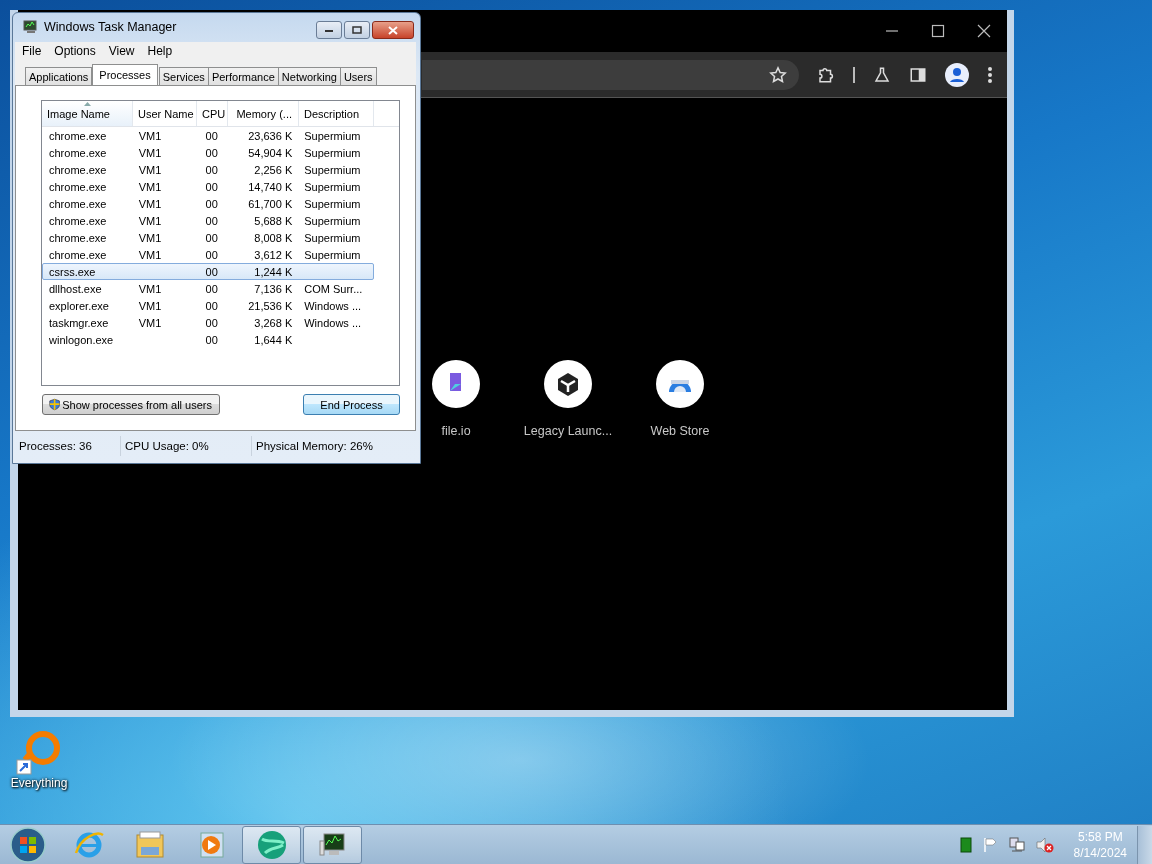 This screenshot has width=1152, height=864. I want to click on process-row: winlogon.exe 00 1,644 K, so click(208, 340).